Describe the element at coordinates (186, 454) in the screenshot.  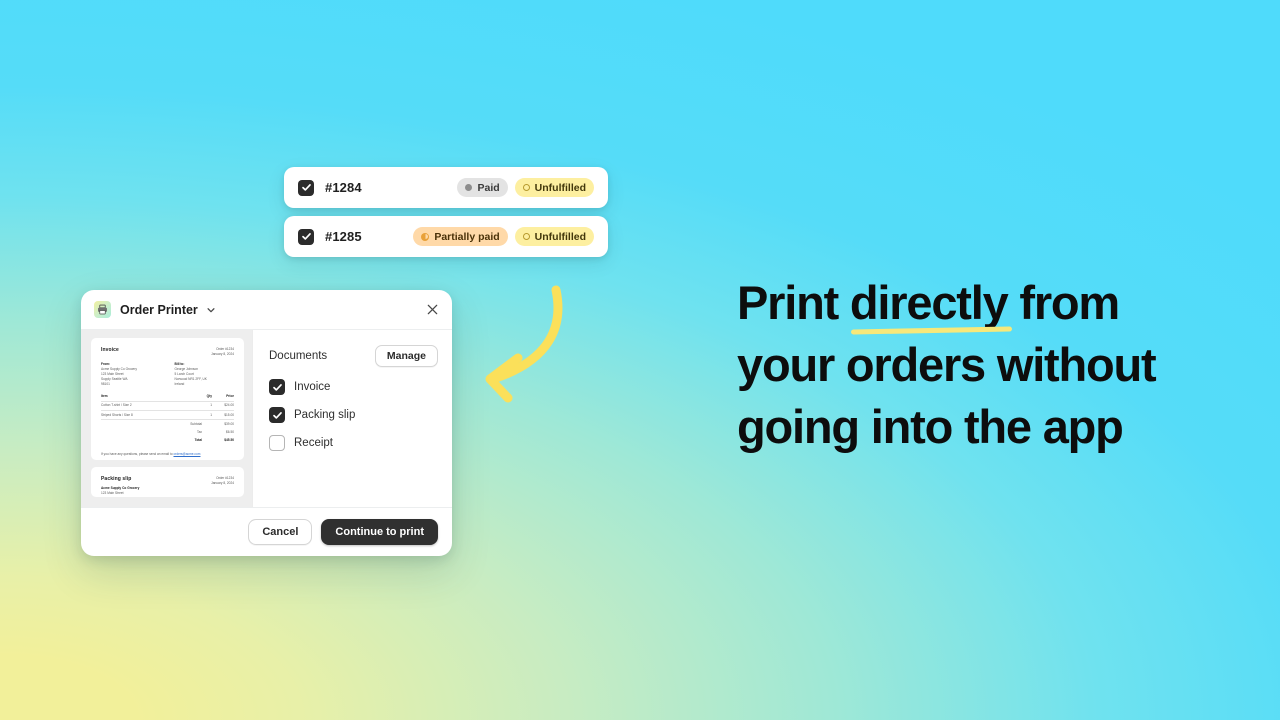
I see `invoice-note-email-link: orders@acme.com` at that location.